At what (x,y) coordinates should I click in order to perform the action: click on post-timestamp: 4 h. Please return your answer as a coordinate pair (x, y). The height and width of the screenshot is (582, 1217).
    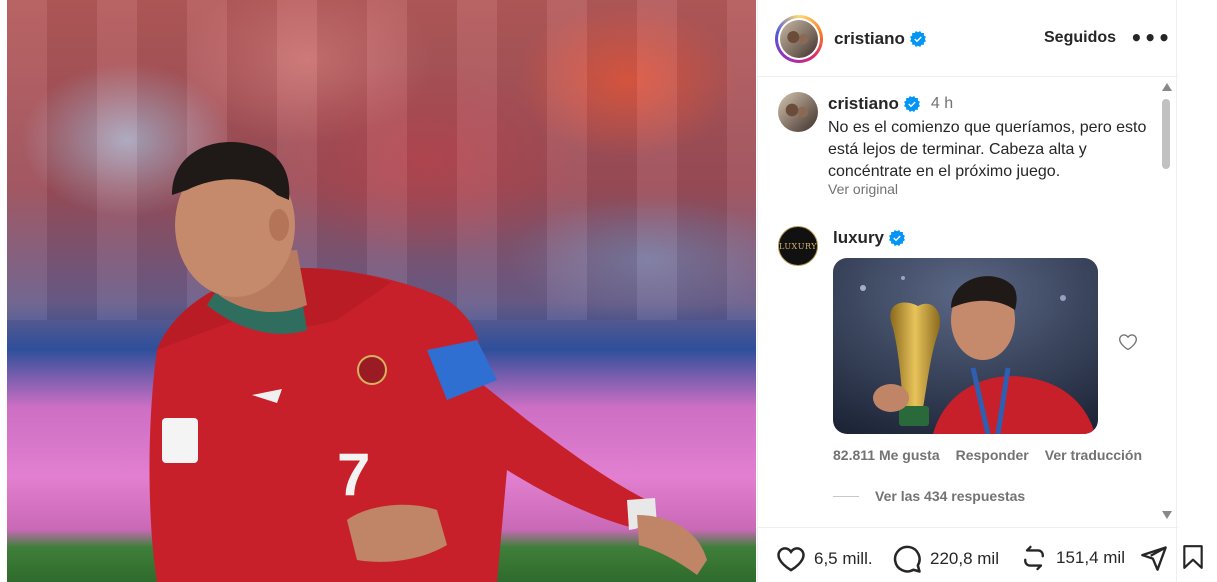
    Looking at the image, I should click on (942, 104).